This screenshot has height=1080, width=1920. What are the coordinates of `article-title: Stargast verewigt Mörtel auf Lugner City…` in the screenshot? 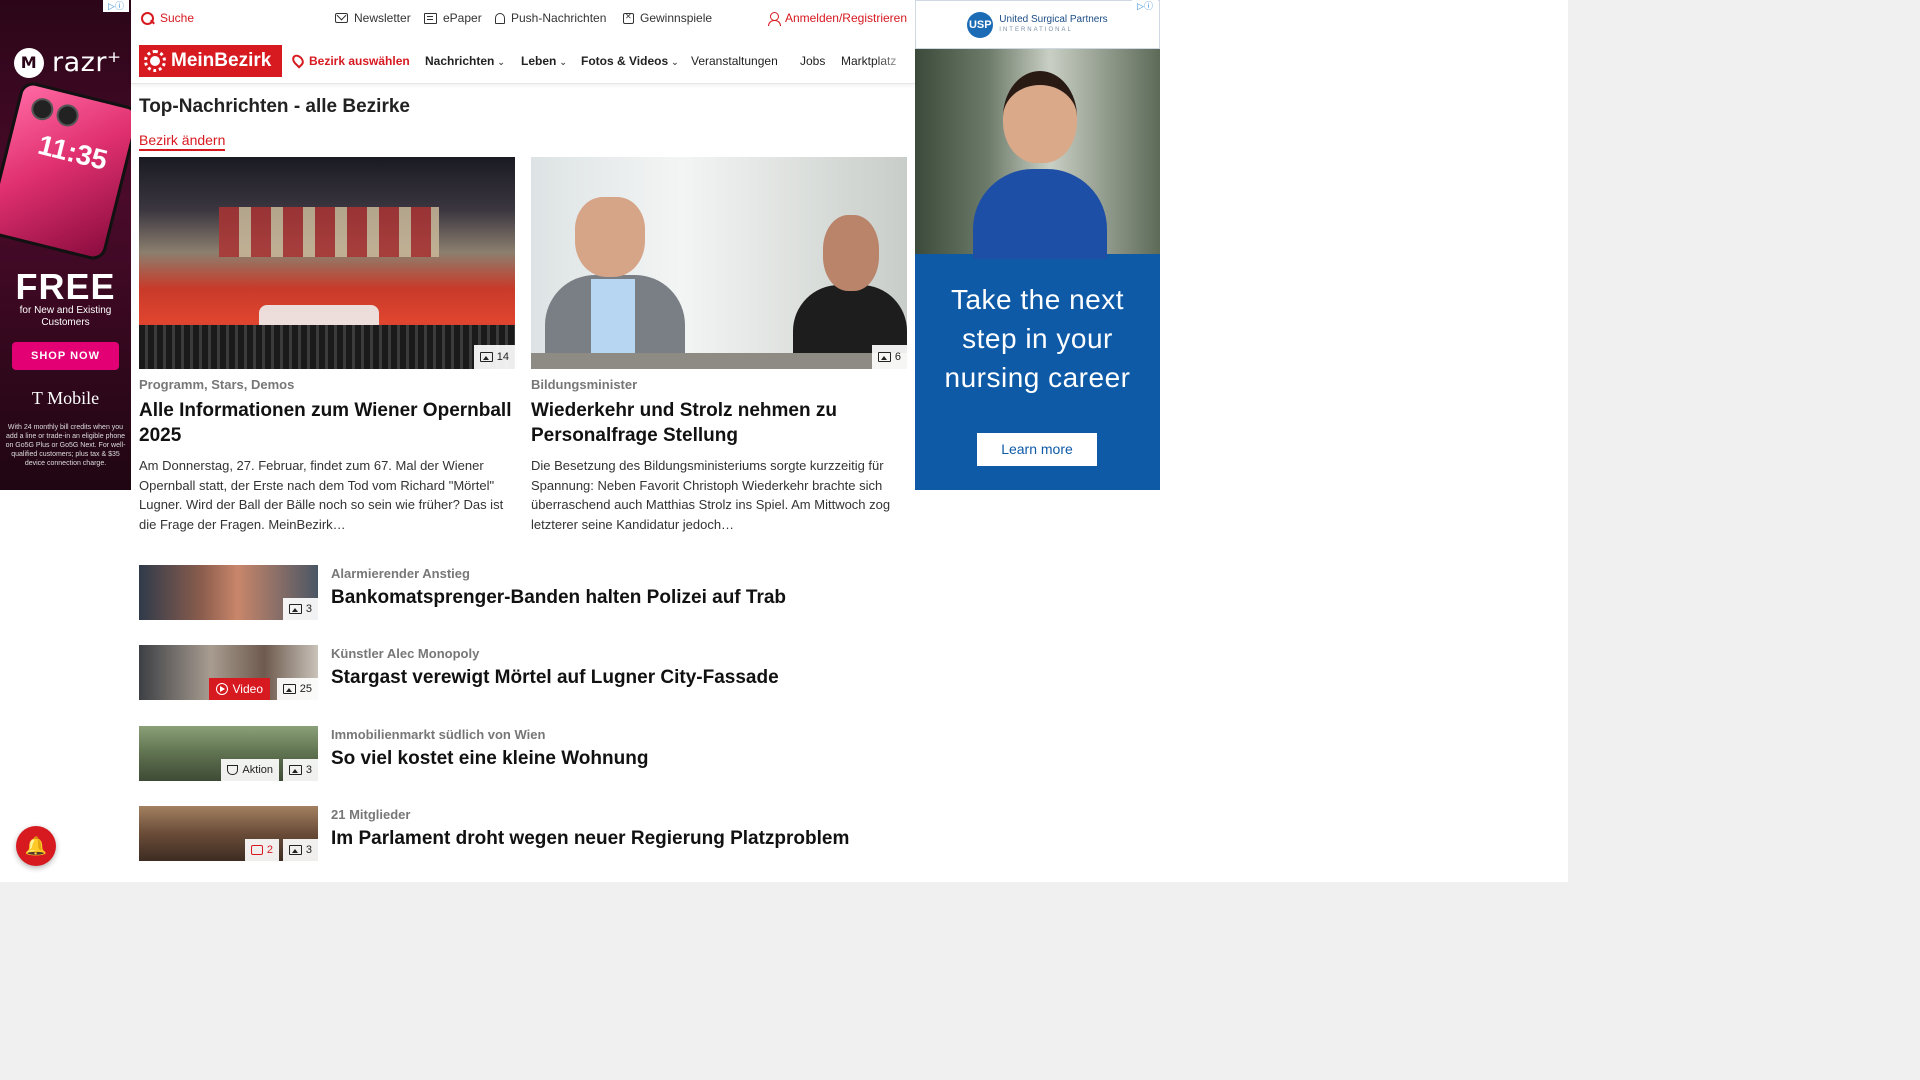 It's located at (555, 678).